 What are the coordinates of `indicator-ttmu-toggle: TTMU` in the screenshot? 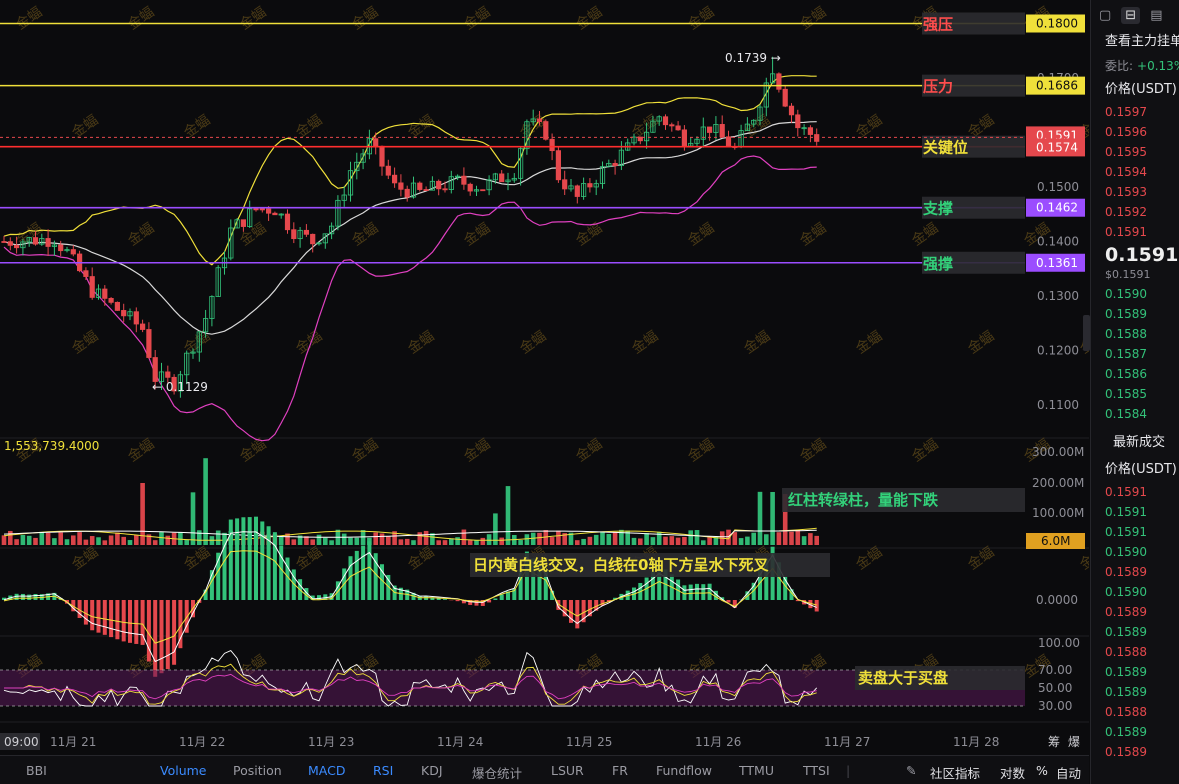 It's located at (756, 770).